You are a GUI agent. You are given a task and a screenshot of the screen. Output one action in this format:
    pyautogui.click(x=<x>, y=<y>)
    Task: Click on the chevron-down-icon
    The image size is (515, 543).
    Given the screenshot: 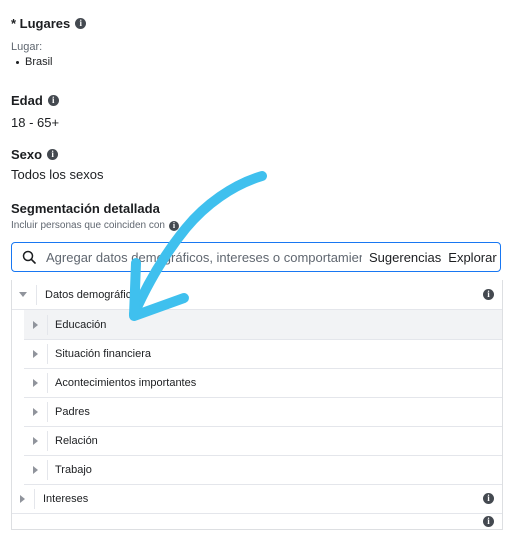 What is the action you would take?
    pyautogui.click(x=23, y=294)
    